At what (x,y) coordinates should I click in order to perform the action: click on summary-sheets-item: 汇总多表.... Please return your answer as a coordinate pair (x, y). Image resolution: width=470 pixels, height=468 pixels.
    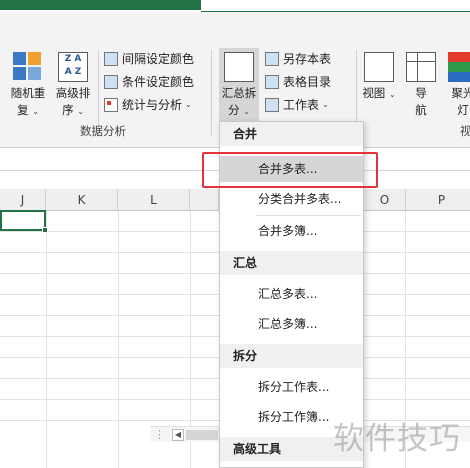
    Looking at the image, I should click on (291, 294).